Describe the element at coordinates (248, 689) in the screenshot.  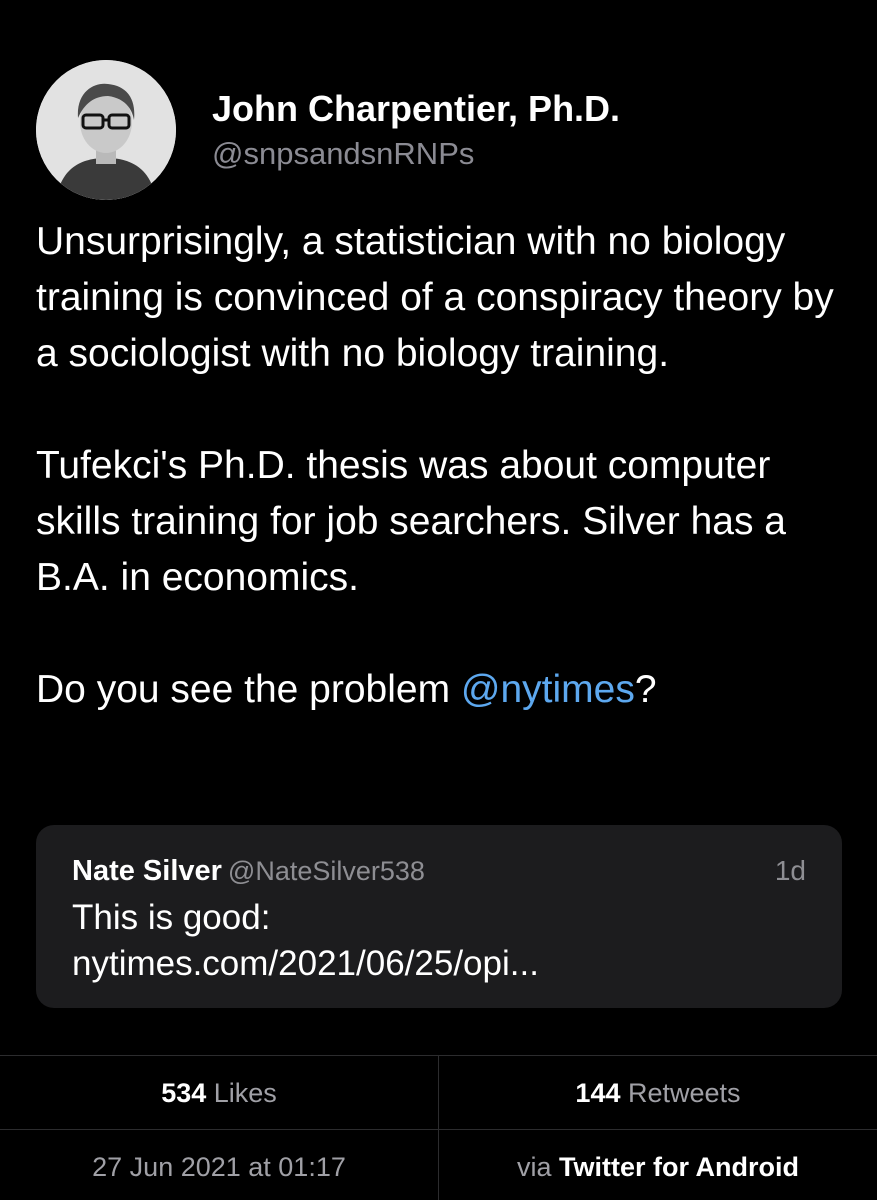
I see `tweet-paragraph-3-text: Do you see the problem` at that location.